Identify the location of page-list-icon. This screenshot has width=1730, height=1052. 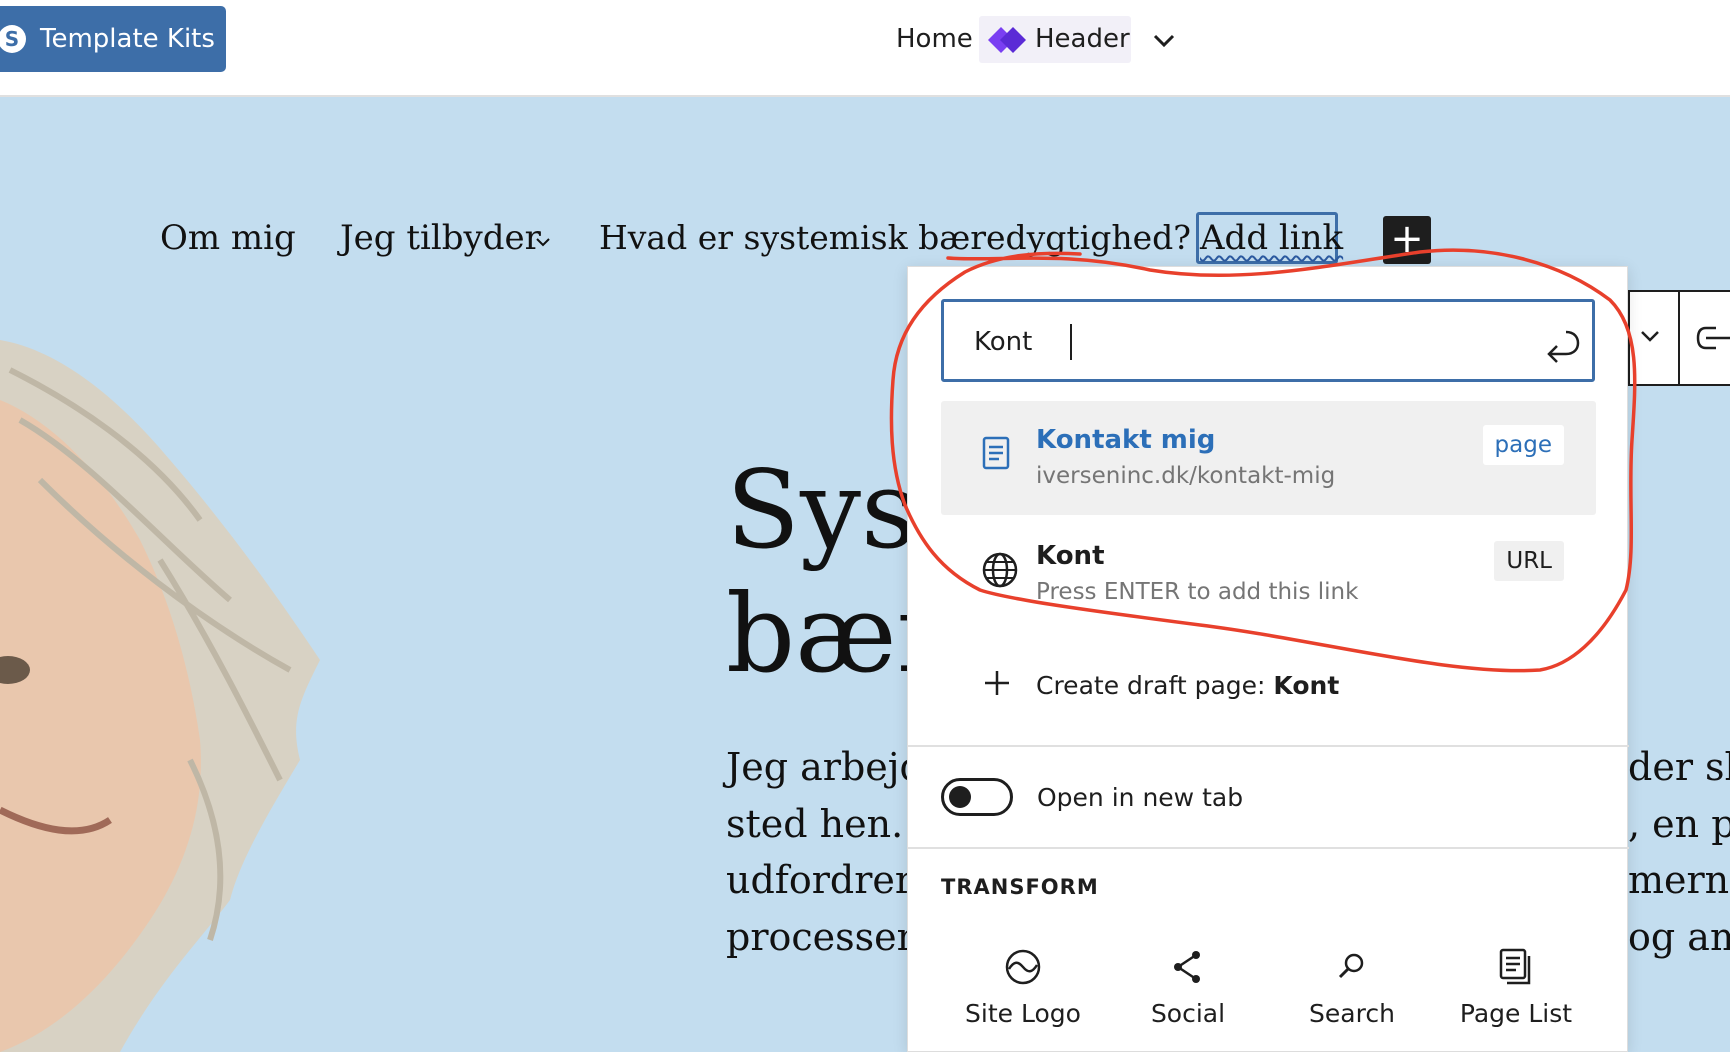
(1515, 966).